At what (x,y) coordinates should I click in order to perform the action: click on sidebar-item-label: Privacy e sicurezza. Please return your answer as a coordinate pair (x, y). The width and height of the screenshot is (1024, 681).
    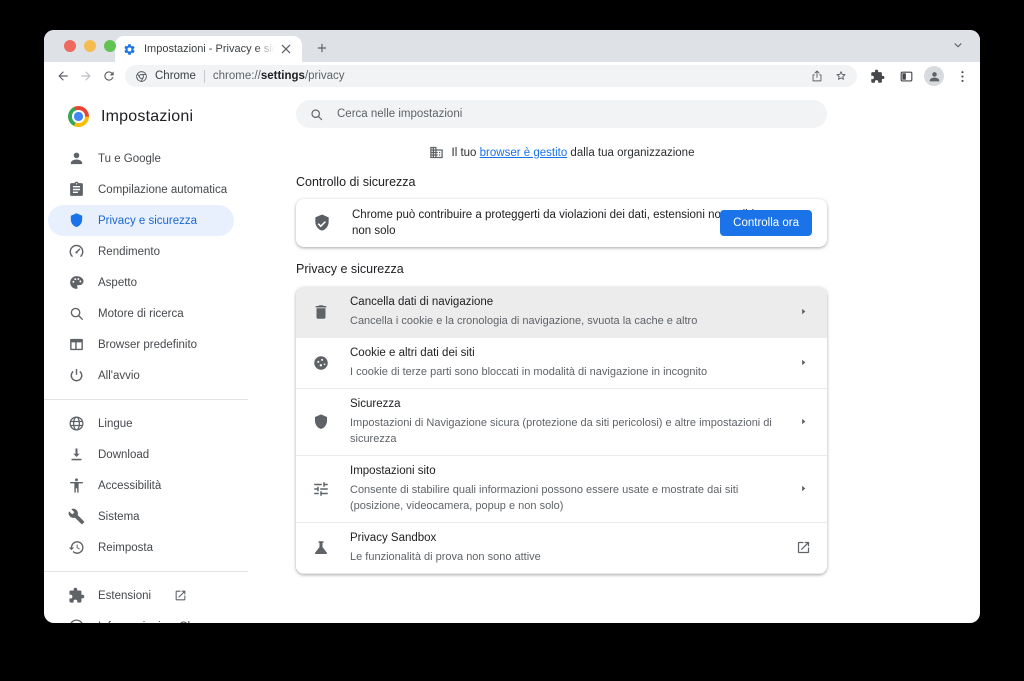
    Looking at the image, I should click on (148, 220).